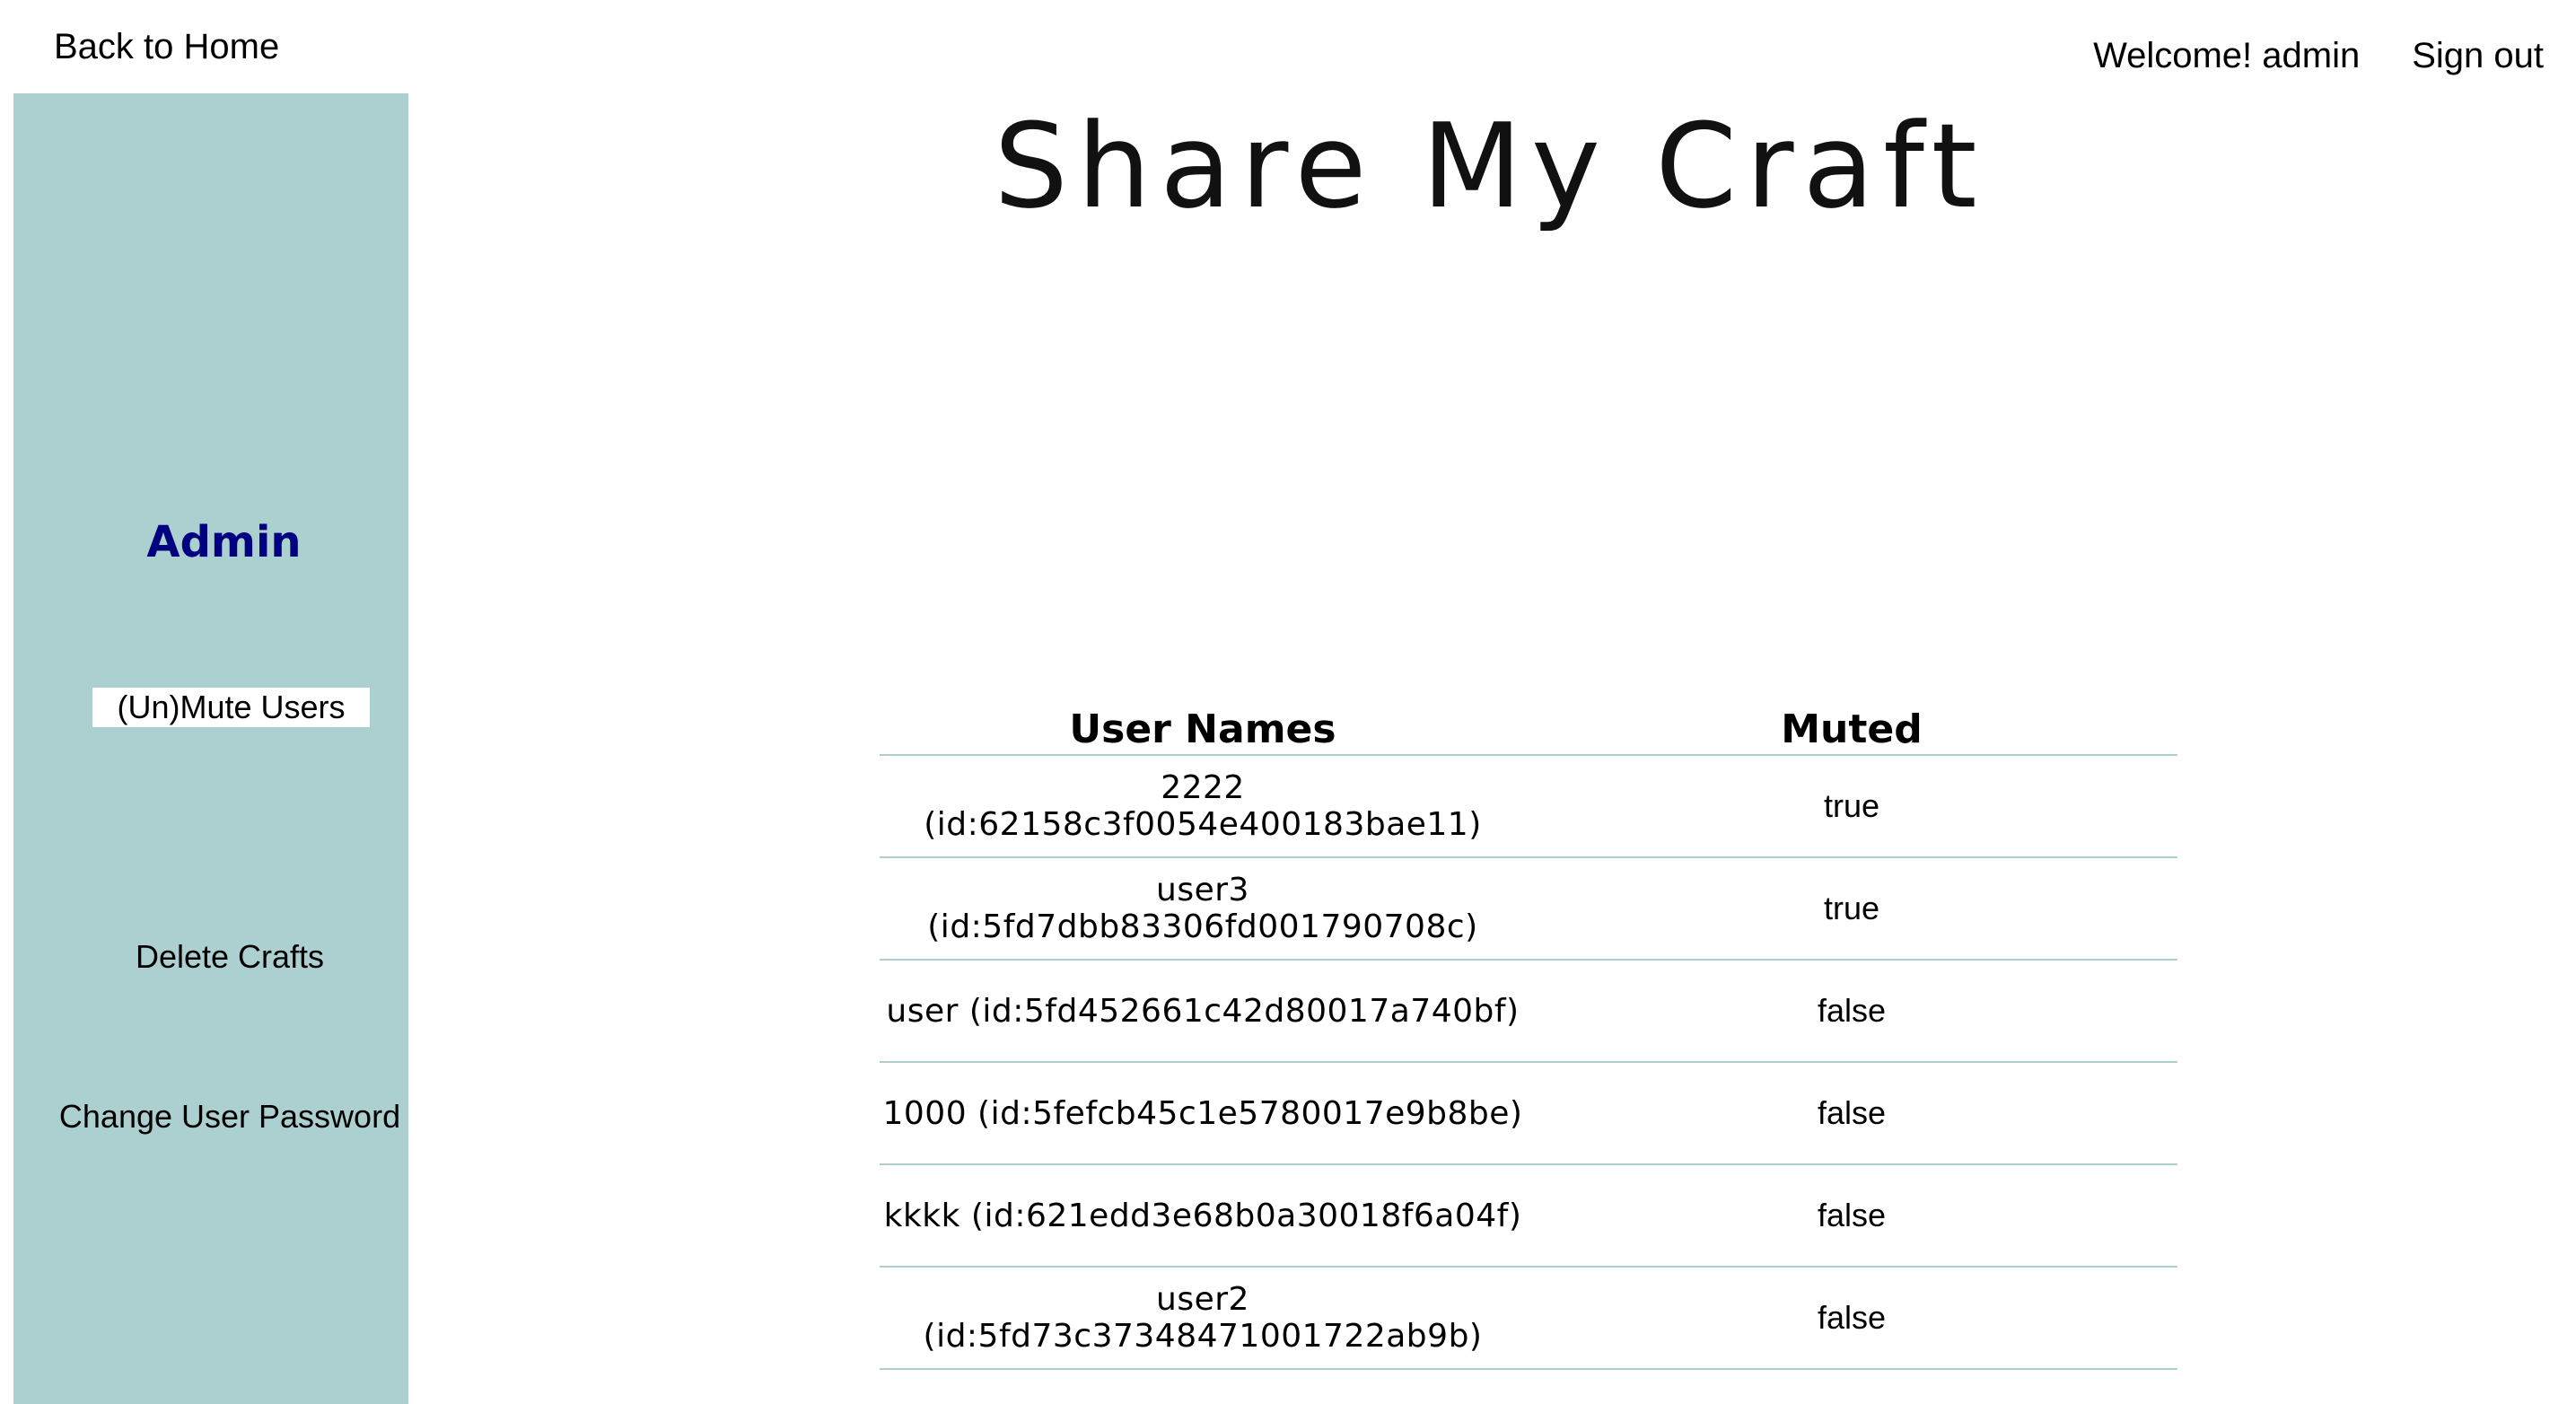 This screenshot has height=1404, width=2576. What do you see at coordinates (166, 46) in the screenshot?
I see `back-to-home-link: Back to Home` at bounding box center [166, 46].